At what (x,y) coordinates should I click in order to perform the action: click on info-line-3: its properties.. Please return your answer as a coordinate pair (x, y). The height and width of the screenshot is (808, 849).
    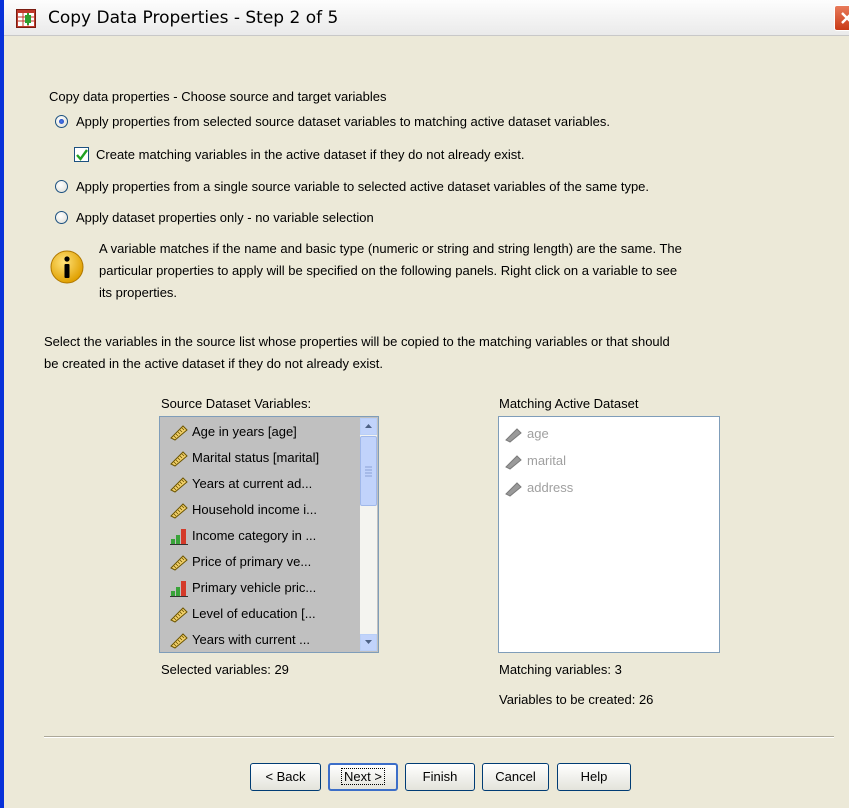
    Looking at the image, I should click on (138, 292).